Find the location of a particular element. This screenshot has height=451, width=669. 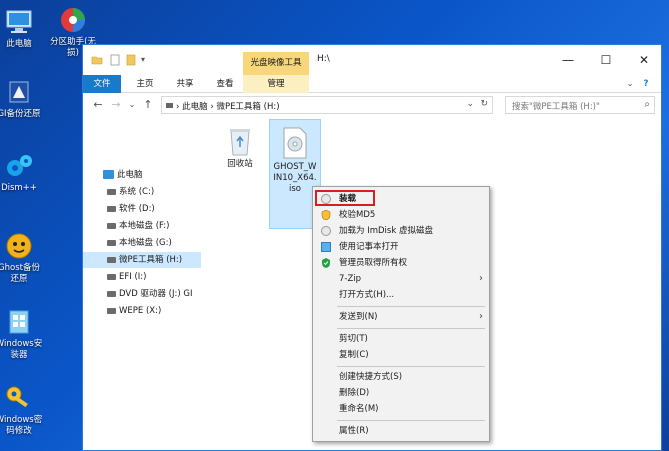

notepad-icon is located at coordinates (326, 247).